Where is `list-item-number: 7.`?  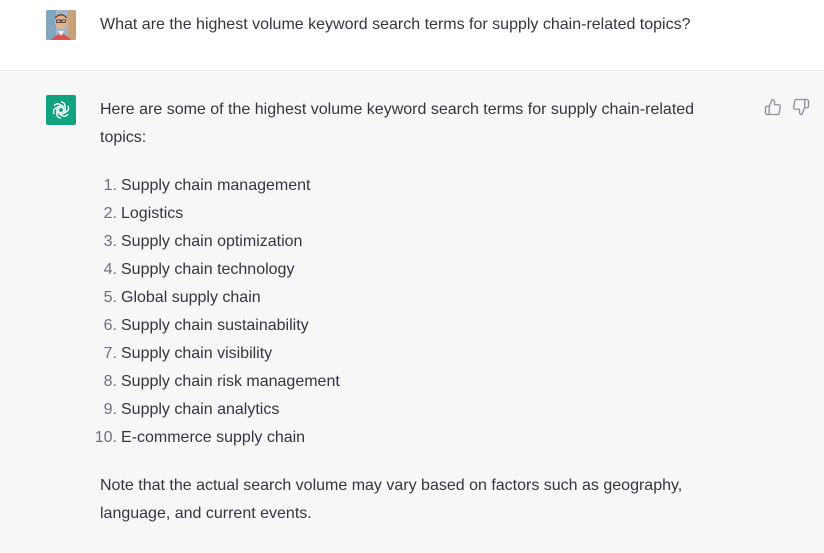
list-item-number: 7. is located at coordinates (110, 353).